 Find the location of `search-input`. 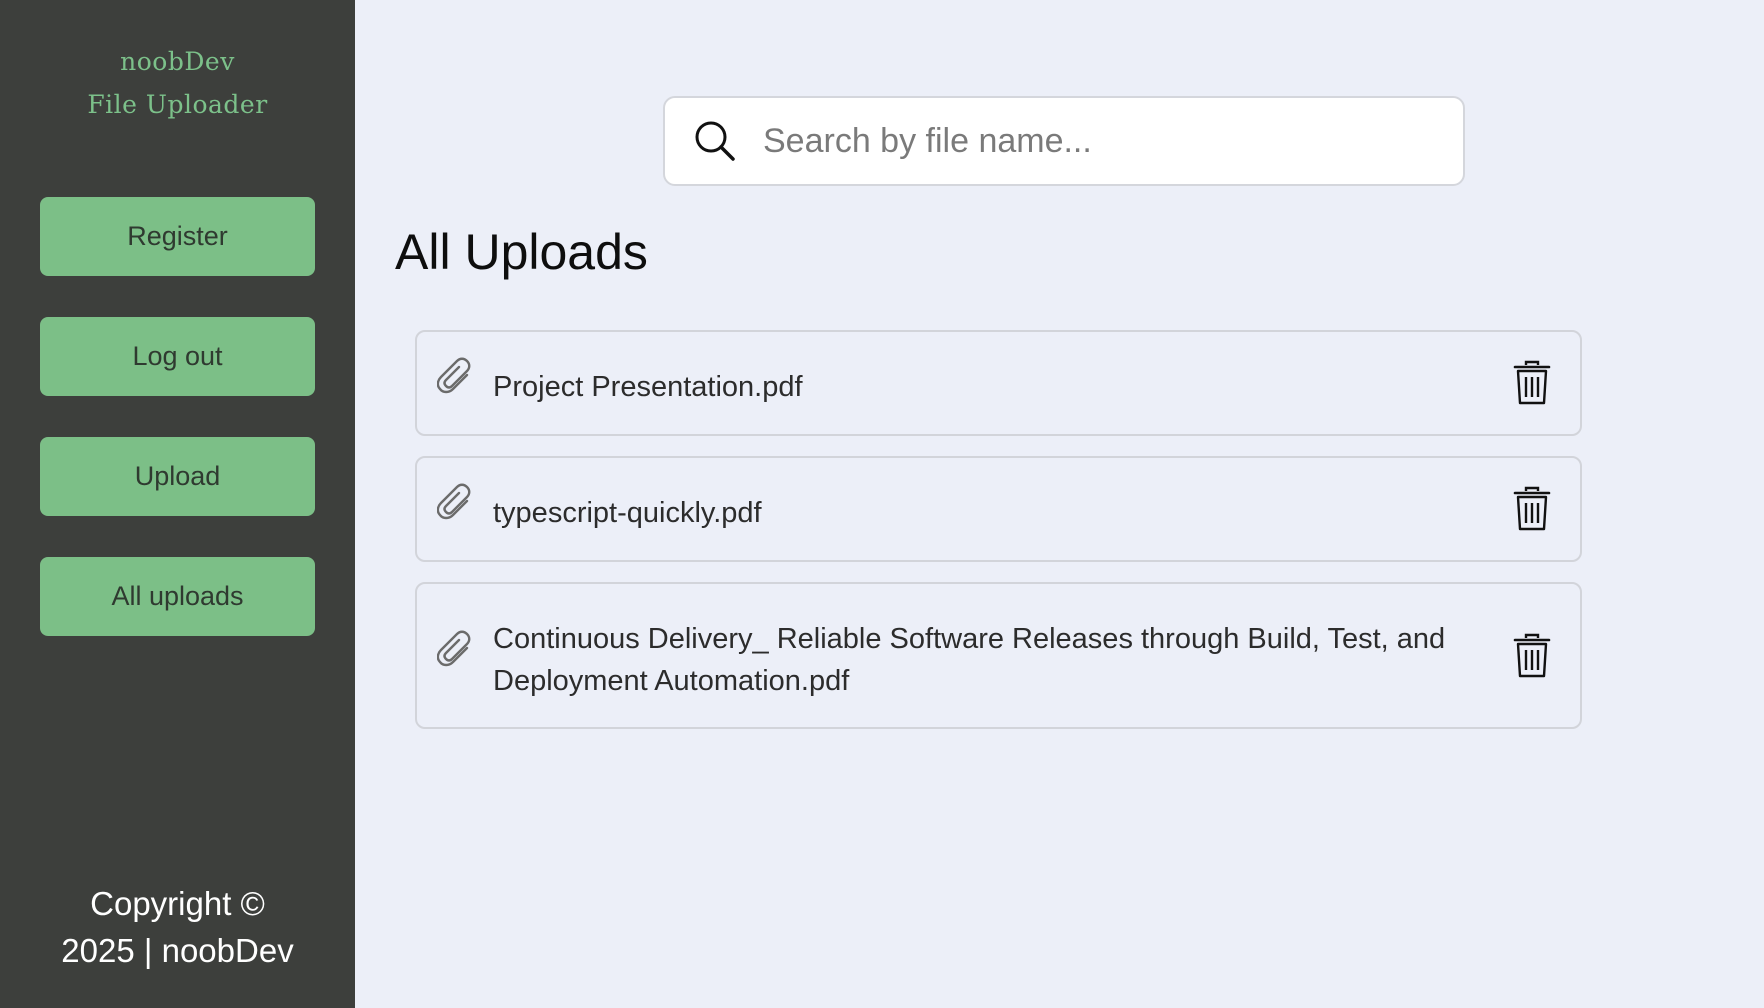

search-input is located at coordinates (1083, 141).